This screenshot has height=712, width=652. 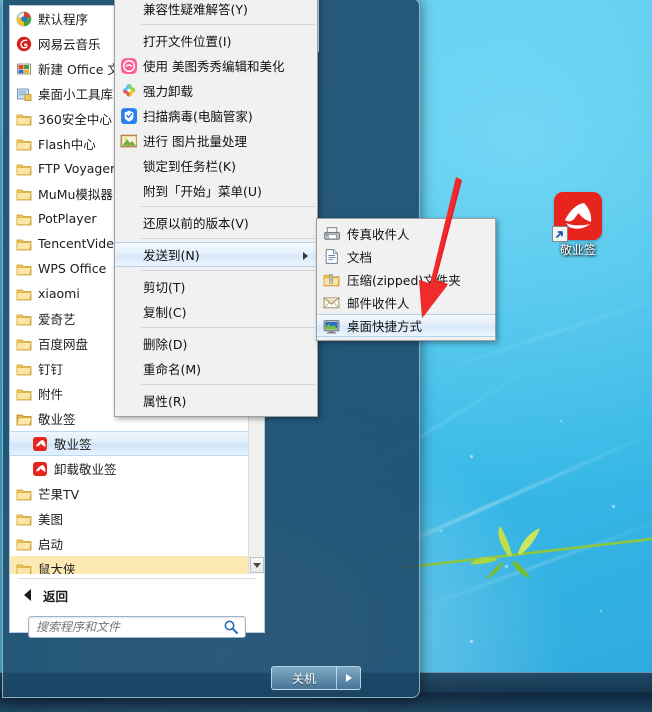 What do you see at coordinates (51, 544) in the screenshot?
I see `program-list-item-label: 启动` at bounding box center [51, 544].